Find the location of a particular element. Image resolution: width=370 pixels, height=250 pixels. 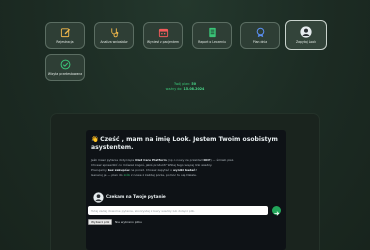

edit-icon is located at coordinates (65, 33).